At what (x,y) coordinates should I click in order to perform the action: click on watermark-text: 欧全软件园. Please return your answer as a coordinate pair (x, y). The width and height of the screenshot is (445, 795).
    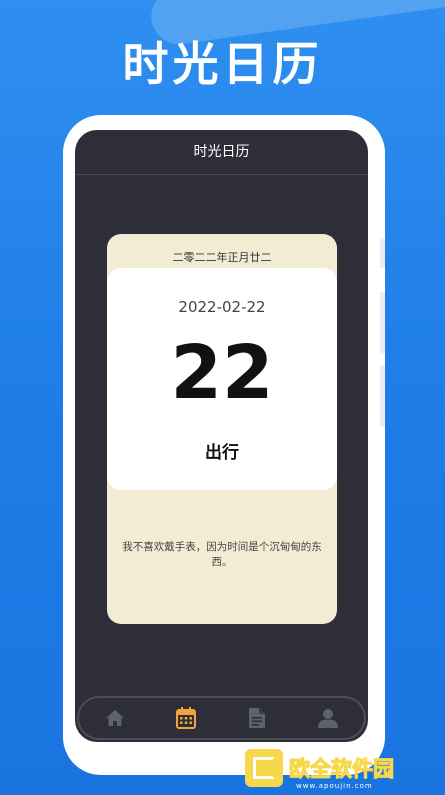
    Looking at the image, I should click on (342, 769).